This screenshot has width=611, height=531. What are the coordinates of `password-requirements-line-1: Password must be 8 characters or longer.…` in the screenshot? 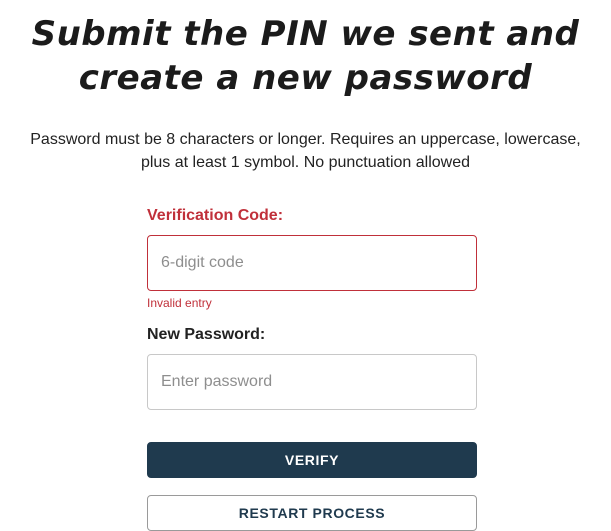 It's located at (305, 139).